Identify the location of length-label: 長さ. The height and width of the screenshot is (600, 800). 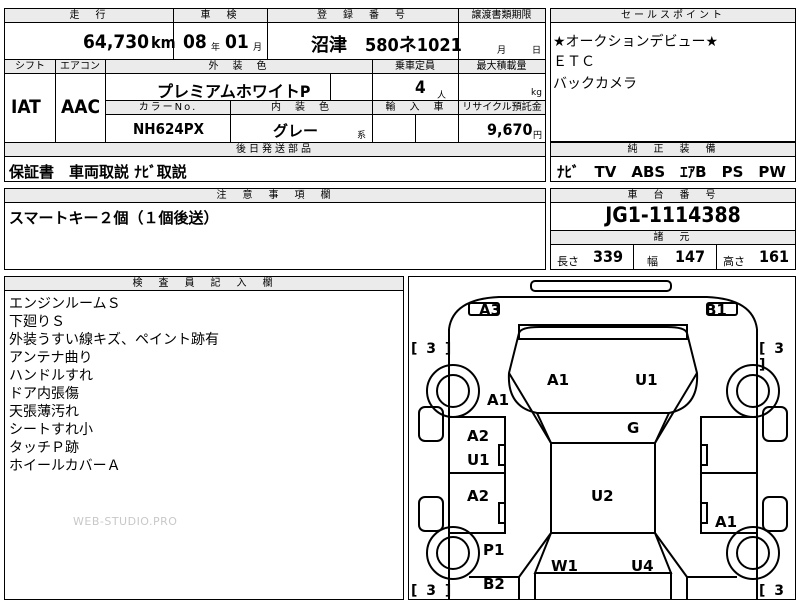
(568, 261).